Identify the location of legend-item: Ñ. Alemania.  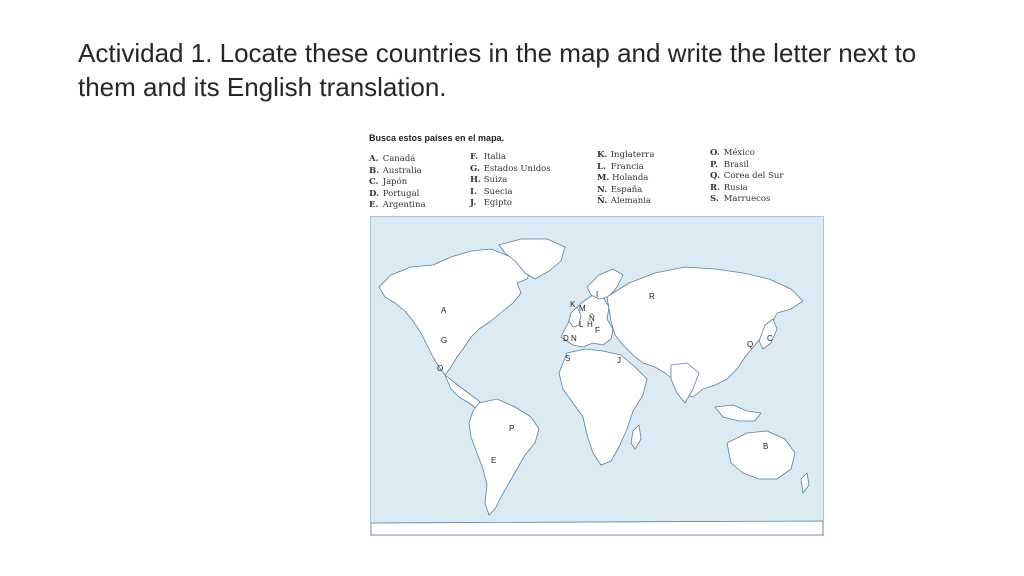
(624, 201).